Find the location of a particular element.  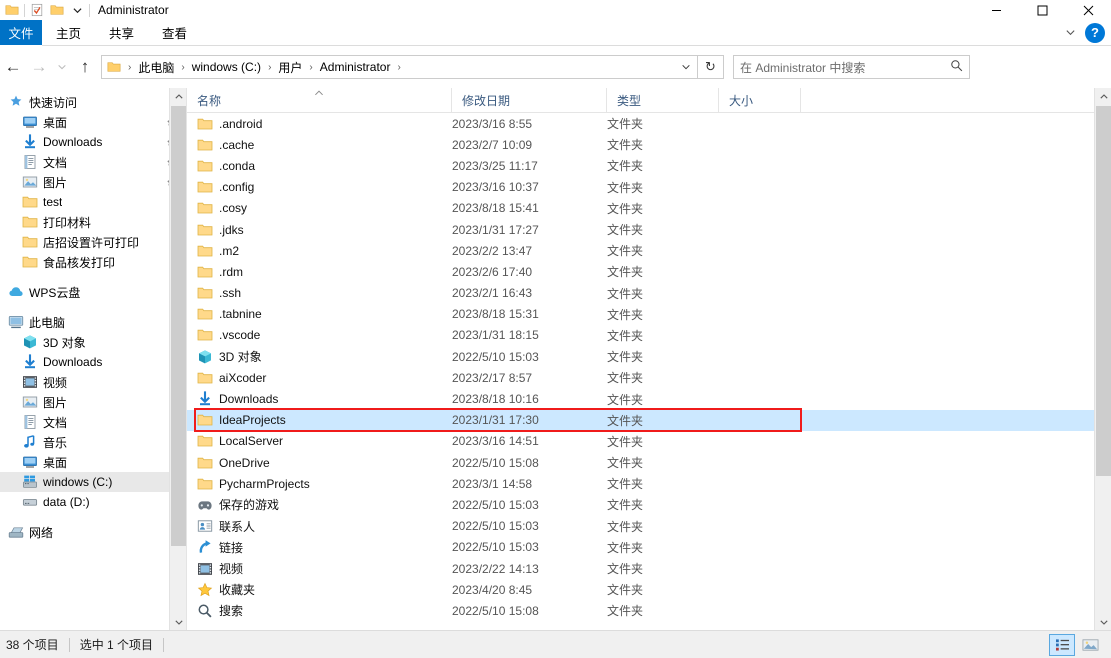

table-row: .jdks 2023/1/31 17:27 文件夹 is located at coordinates (649, 229).